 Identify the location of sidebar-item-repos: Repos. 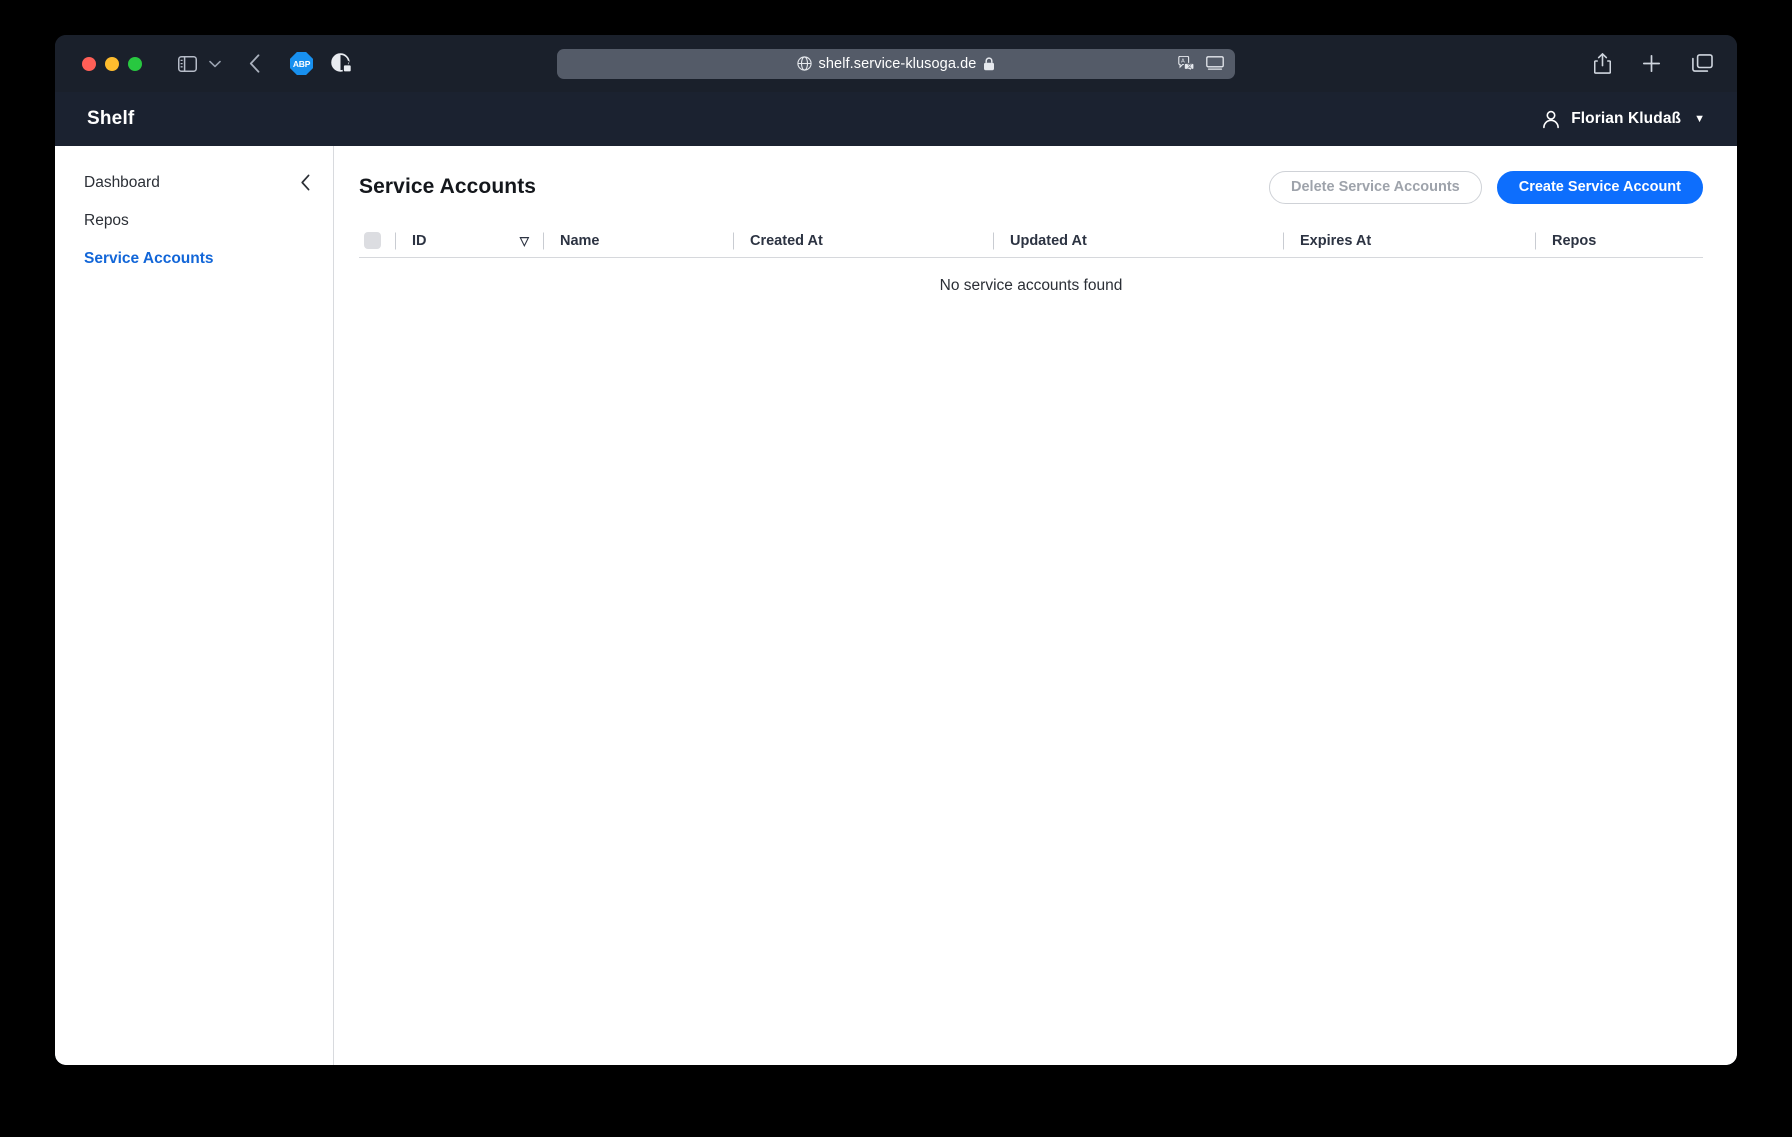
(194, 220).